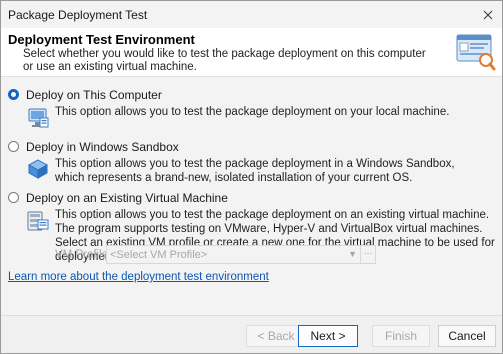 The height and width of the screenshot is (354, 503). What do you see at coordinates (127, 198) in the screenshot?
I see `option-label-existing-vm: Deploy on an Existing Virtual Machine` at bounding box center [127, 198].